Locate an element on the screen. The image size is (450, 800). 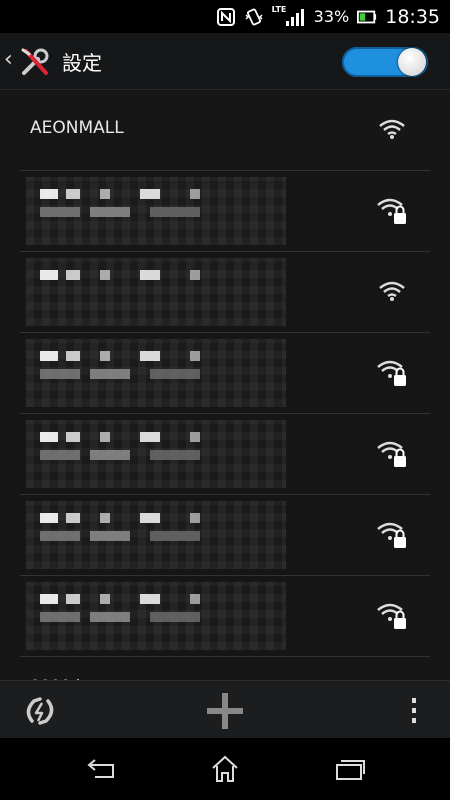
navigation-bar is located at coordinates (225, 769).